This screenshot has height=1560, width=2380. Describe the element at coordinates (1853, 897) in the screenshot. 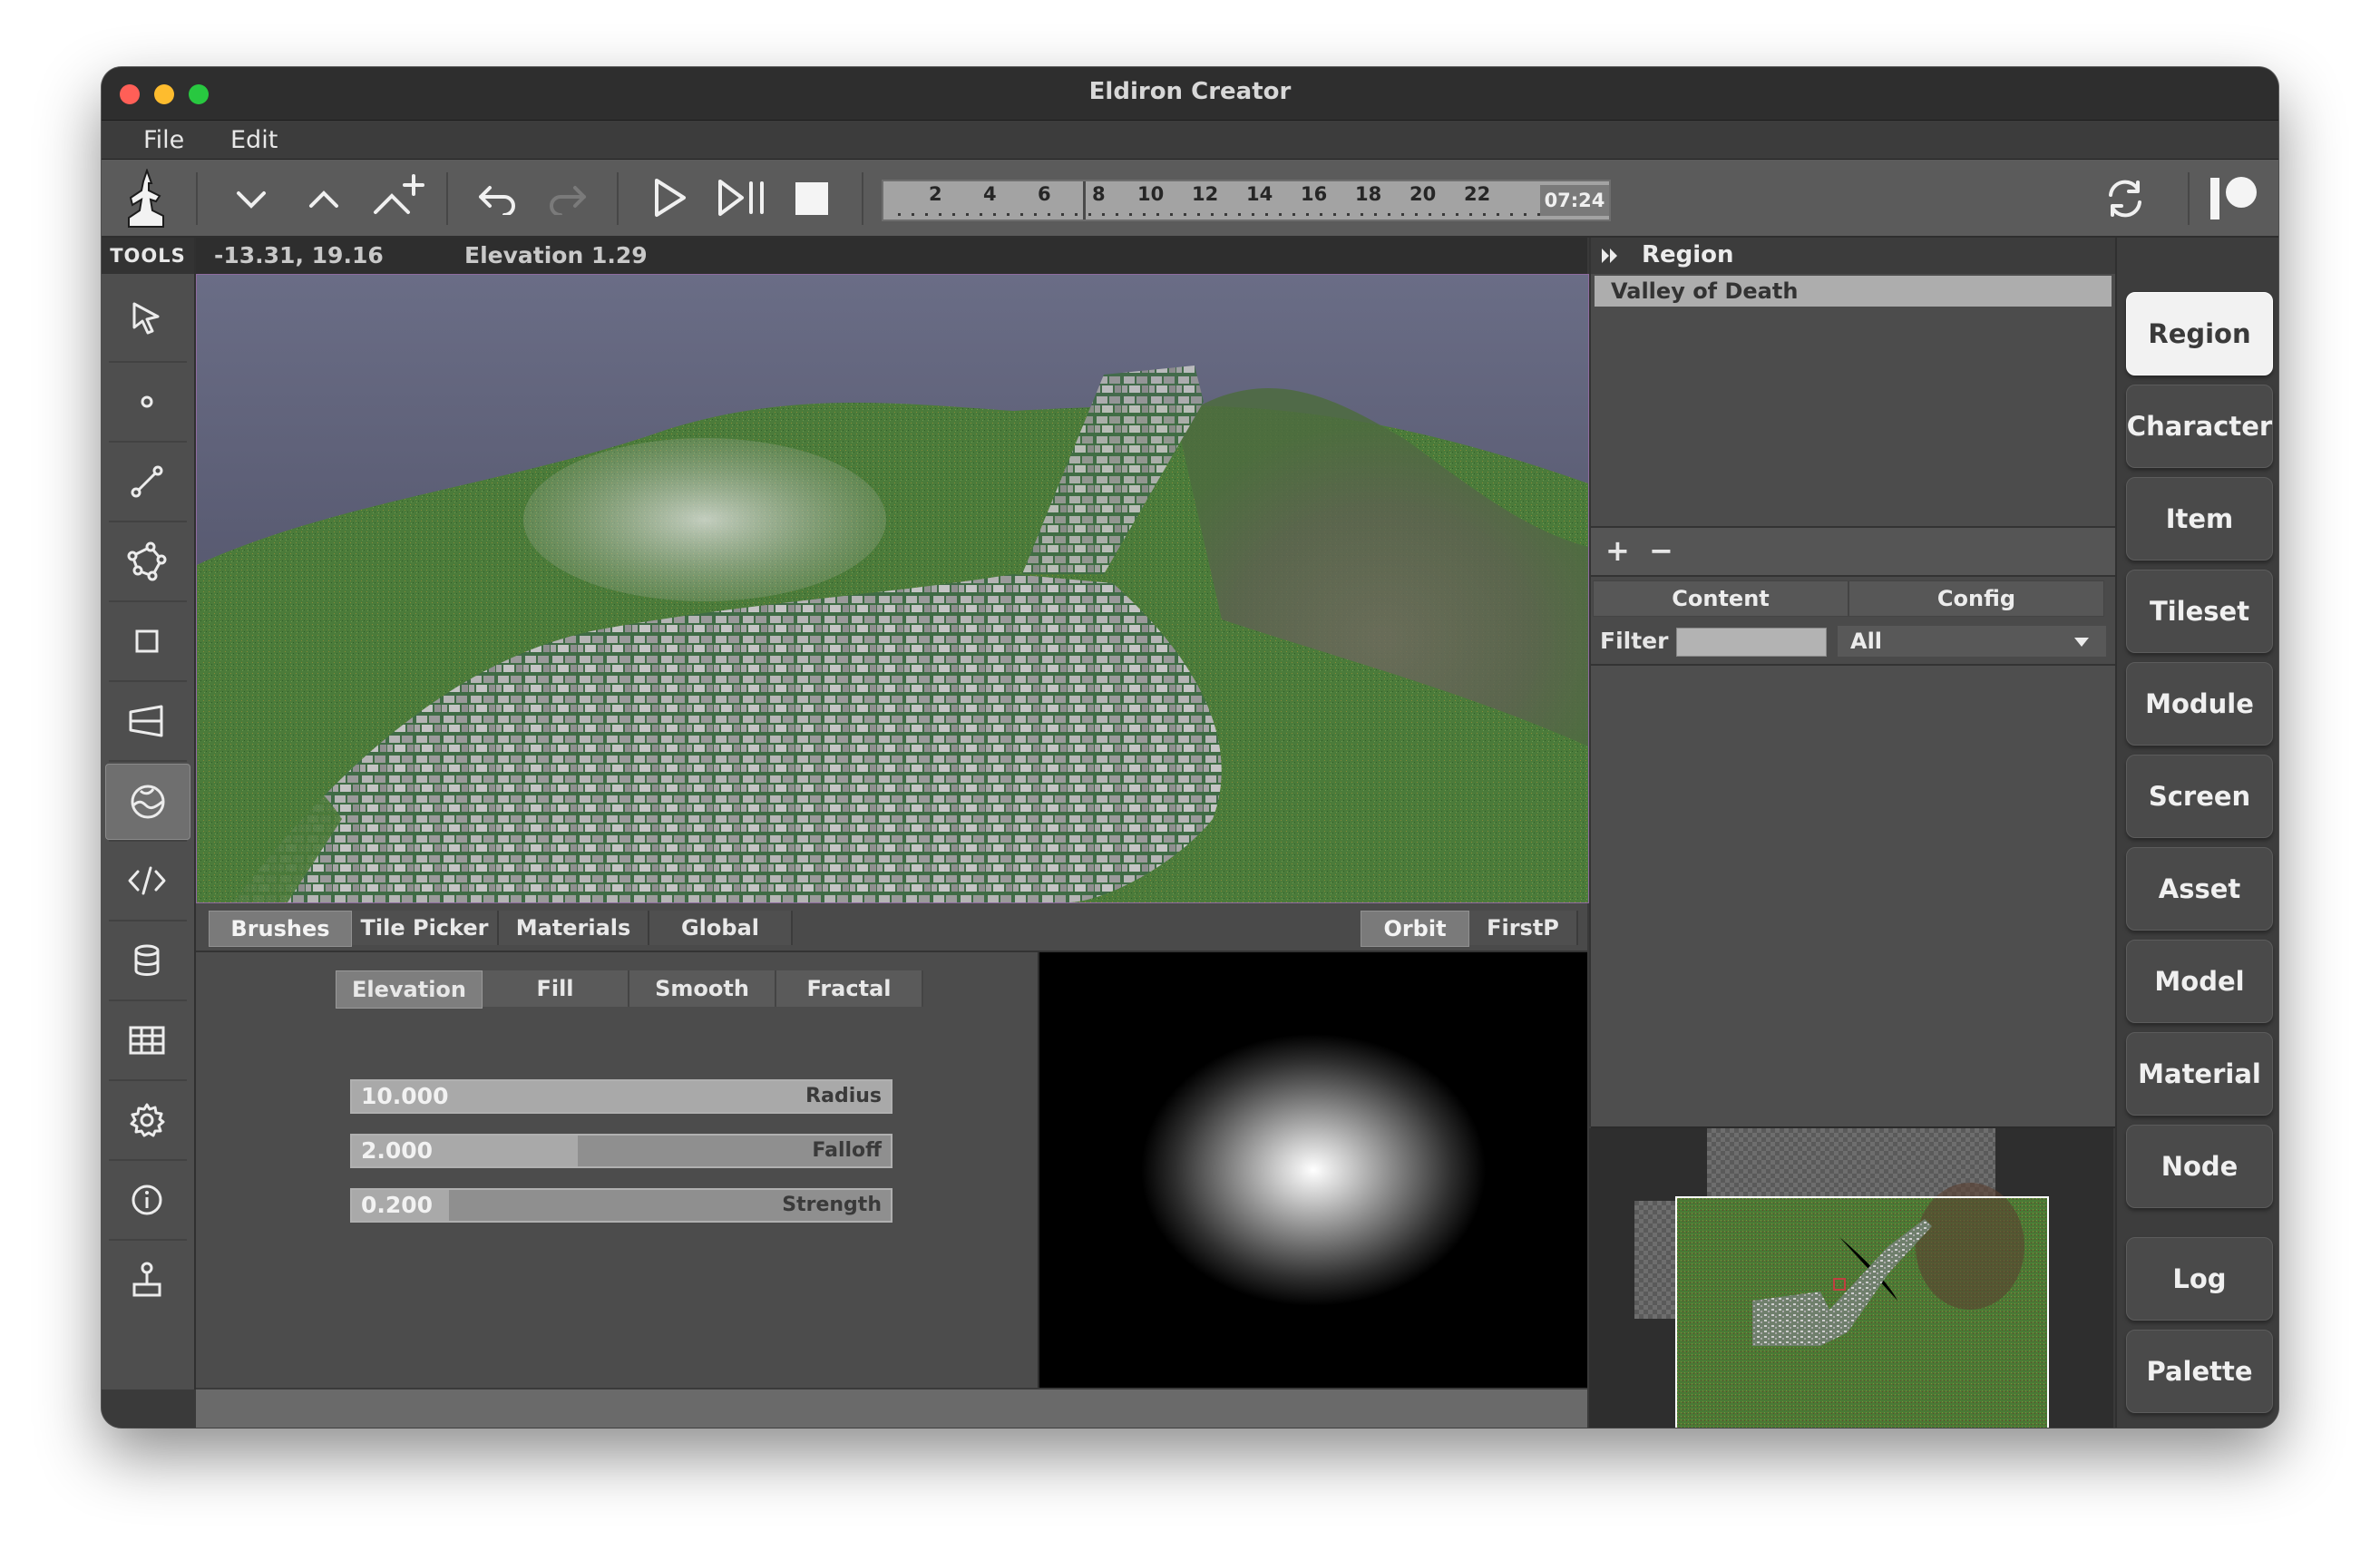

I see `content-list` at that location.